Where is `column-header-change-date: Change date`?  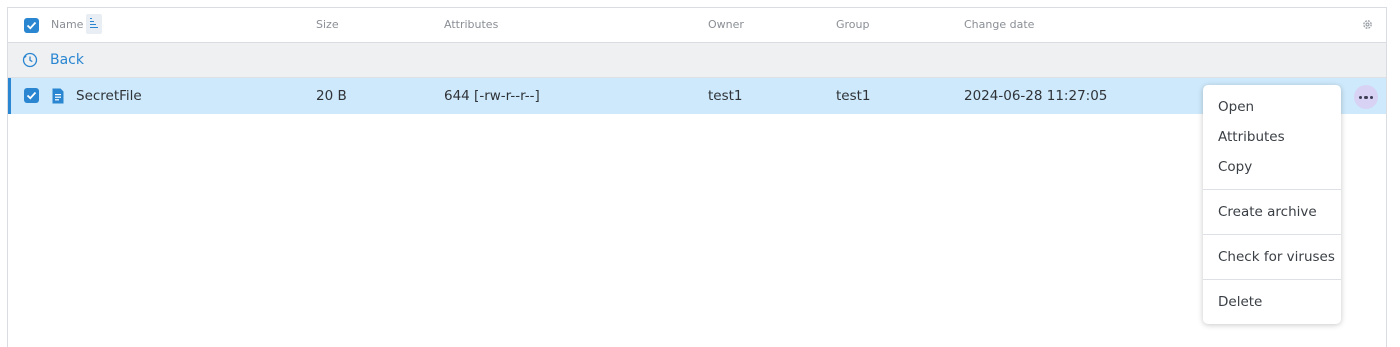
column-header-change-date: Change date is located at coordinates (999, 24).